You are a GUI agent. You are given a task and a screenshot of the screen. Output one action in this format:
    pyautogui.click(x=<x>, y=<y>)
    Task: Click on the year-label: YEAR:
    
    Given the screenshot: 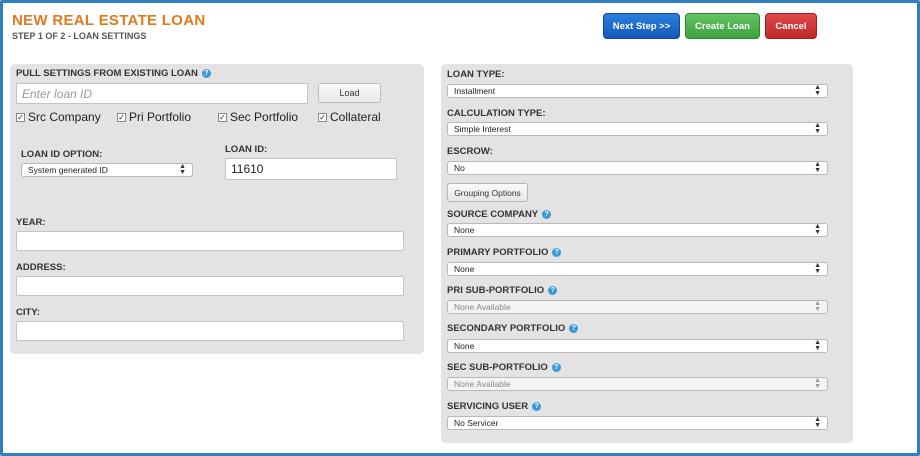 What is the action you would take?
    pyautogui.click(x=31, y=222)
    